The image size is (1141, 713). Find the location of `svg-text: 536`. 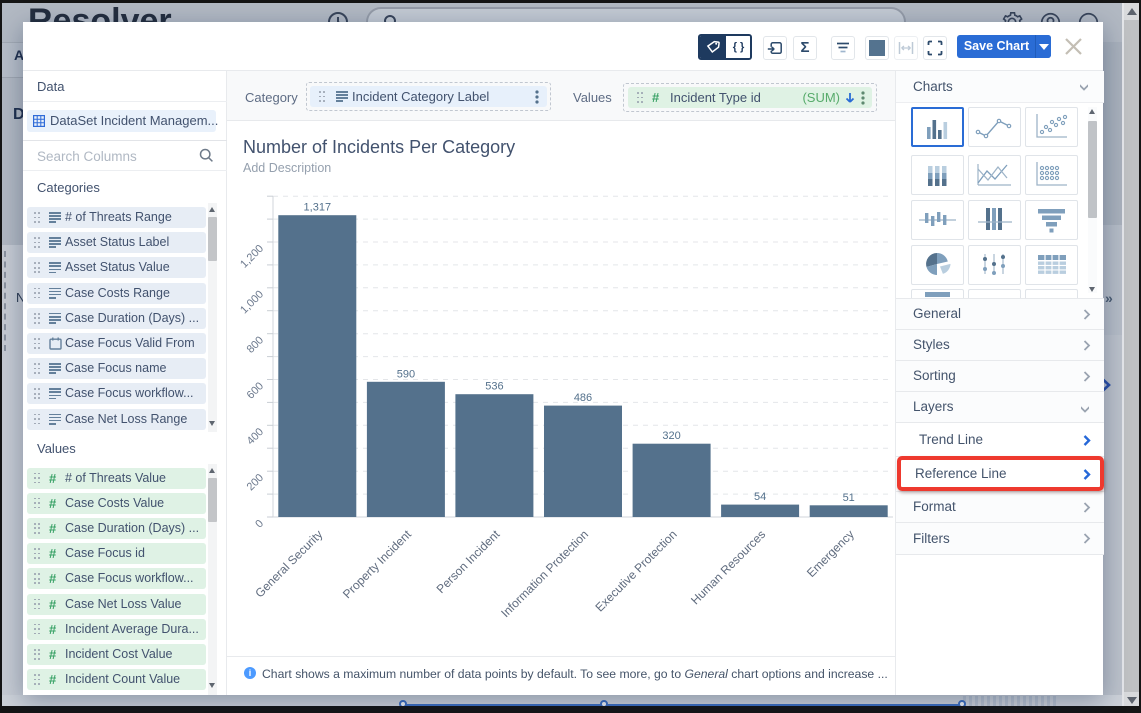

svg-text: 536 is located at coordinates (494, 387).